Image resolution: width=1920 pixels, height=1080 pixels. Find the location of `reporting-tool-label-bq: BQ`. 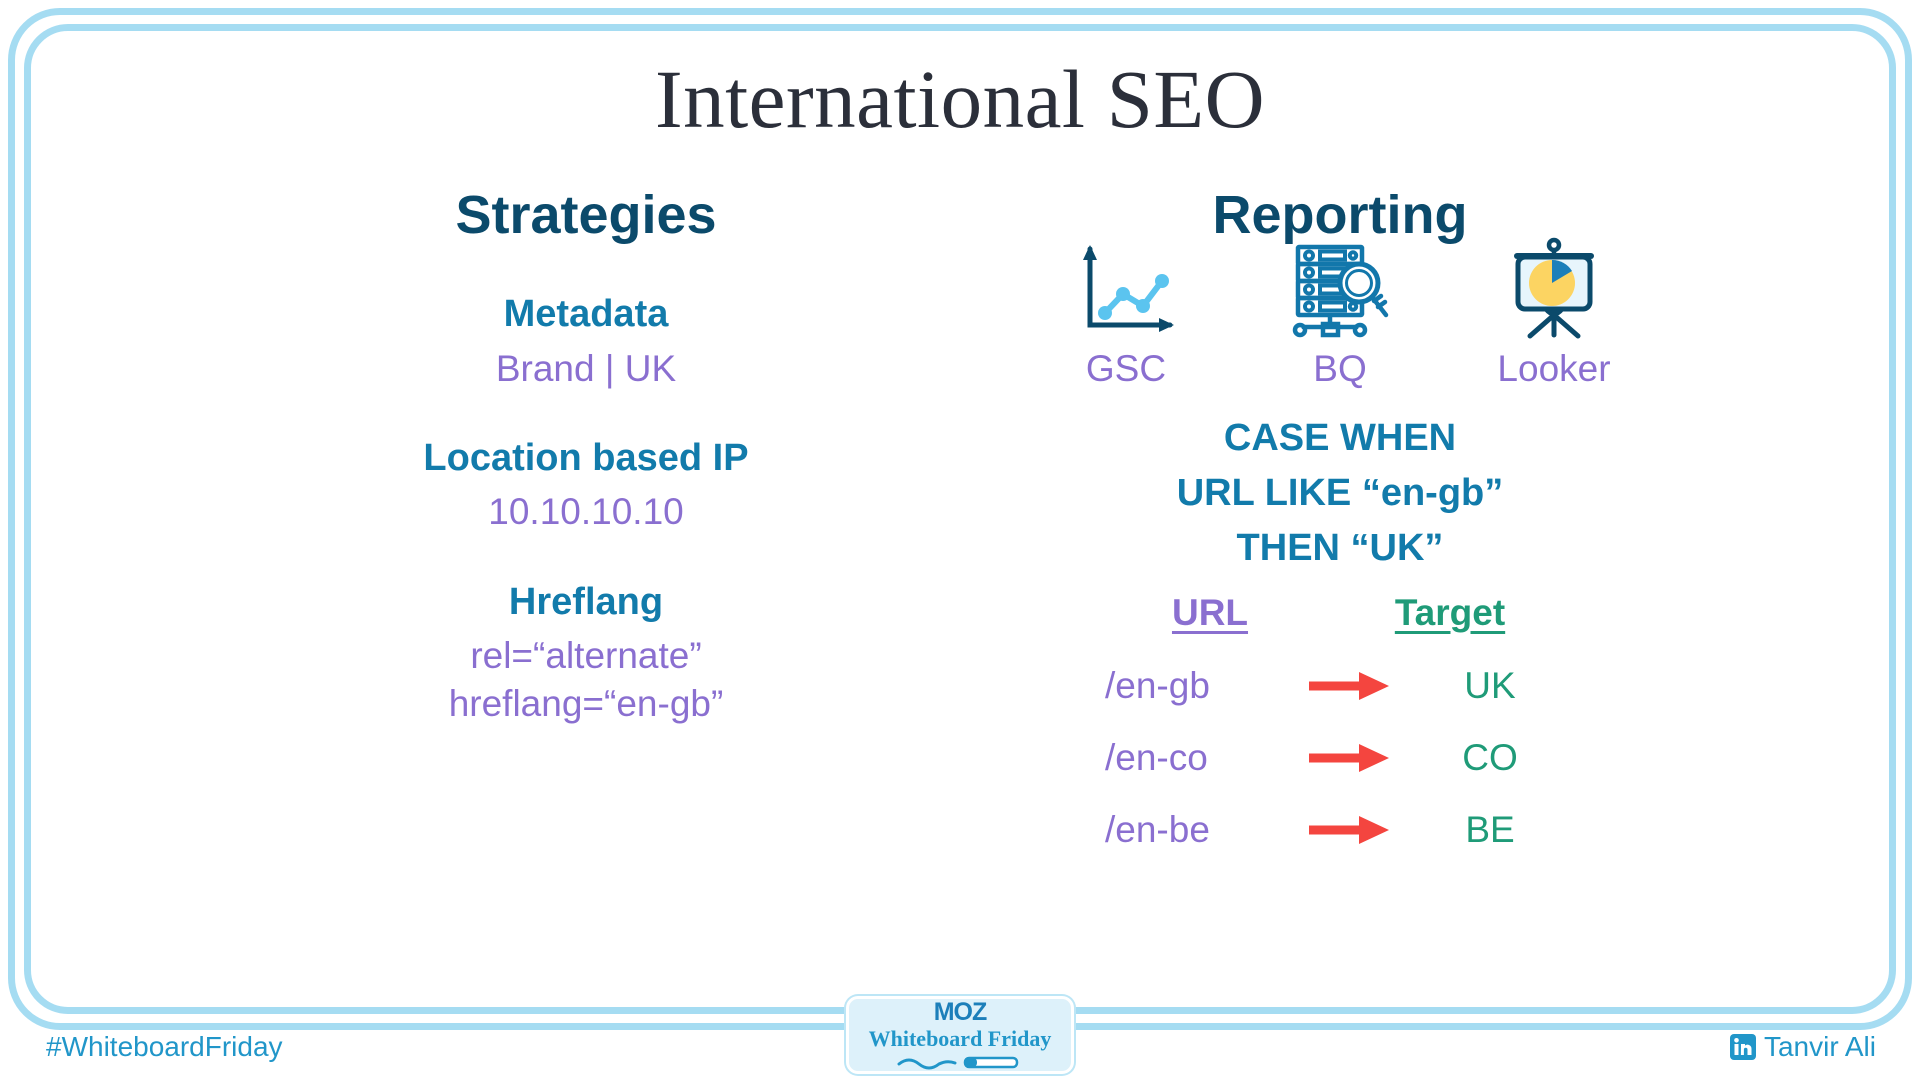

reporting-tool-label-bq: BQ is located at coordinates (1340, 368).